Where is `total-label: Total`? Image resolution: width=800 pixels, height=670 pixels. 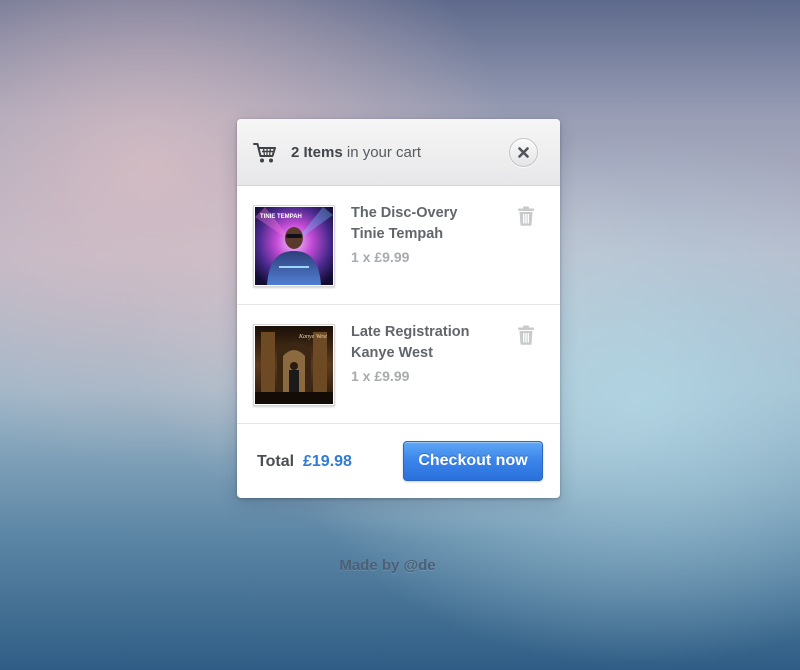
total-label: Total is located at coordinates (276, 461).